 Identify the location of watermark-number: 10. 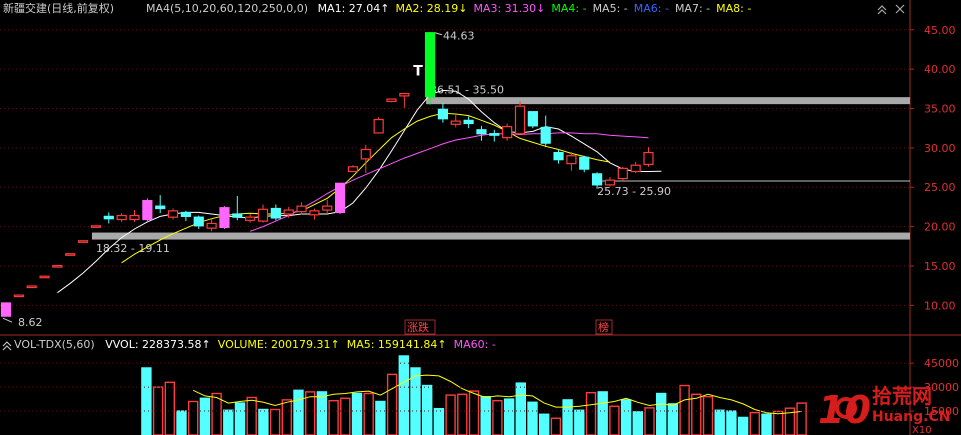
(844, 410).